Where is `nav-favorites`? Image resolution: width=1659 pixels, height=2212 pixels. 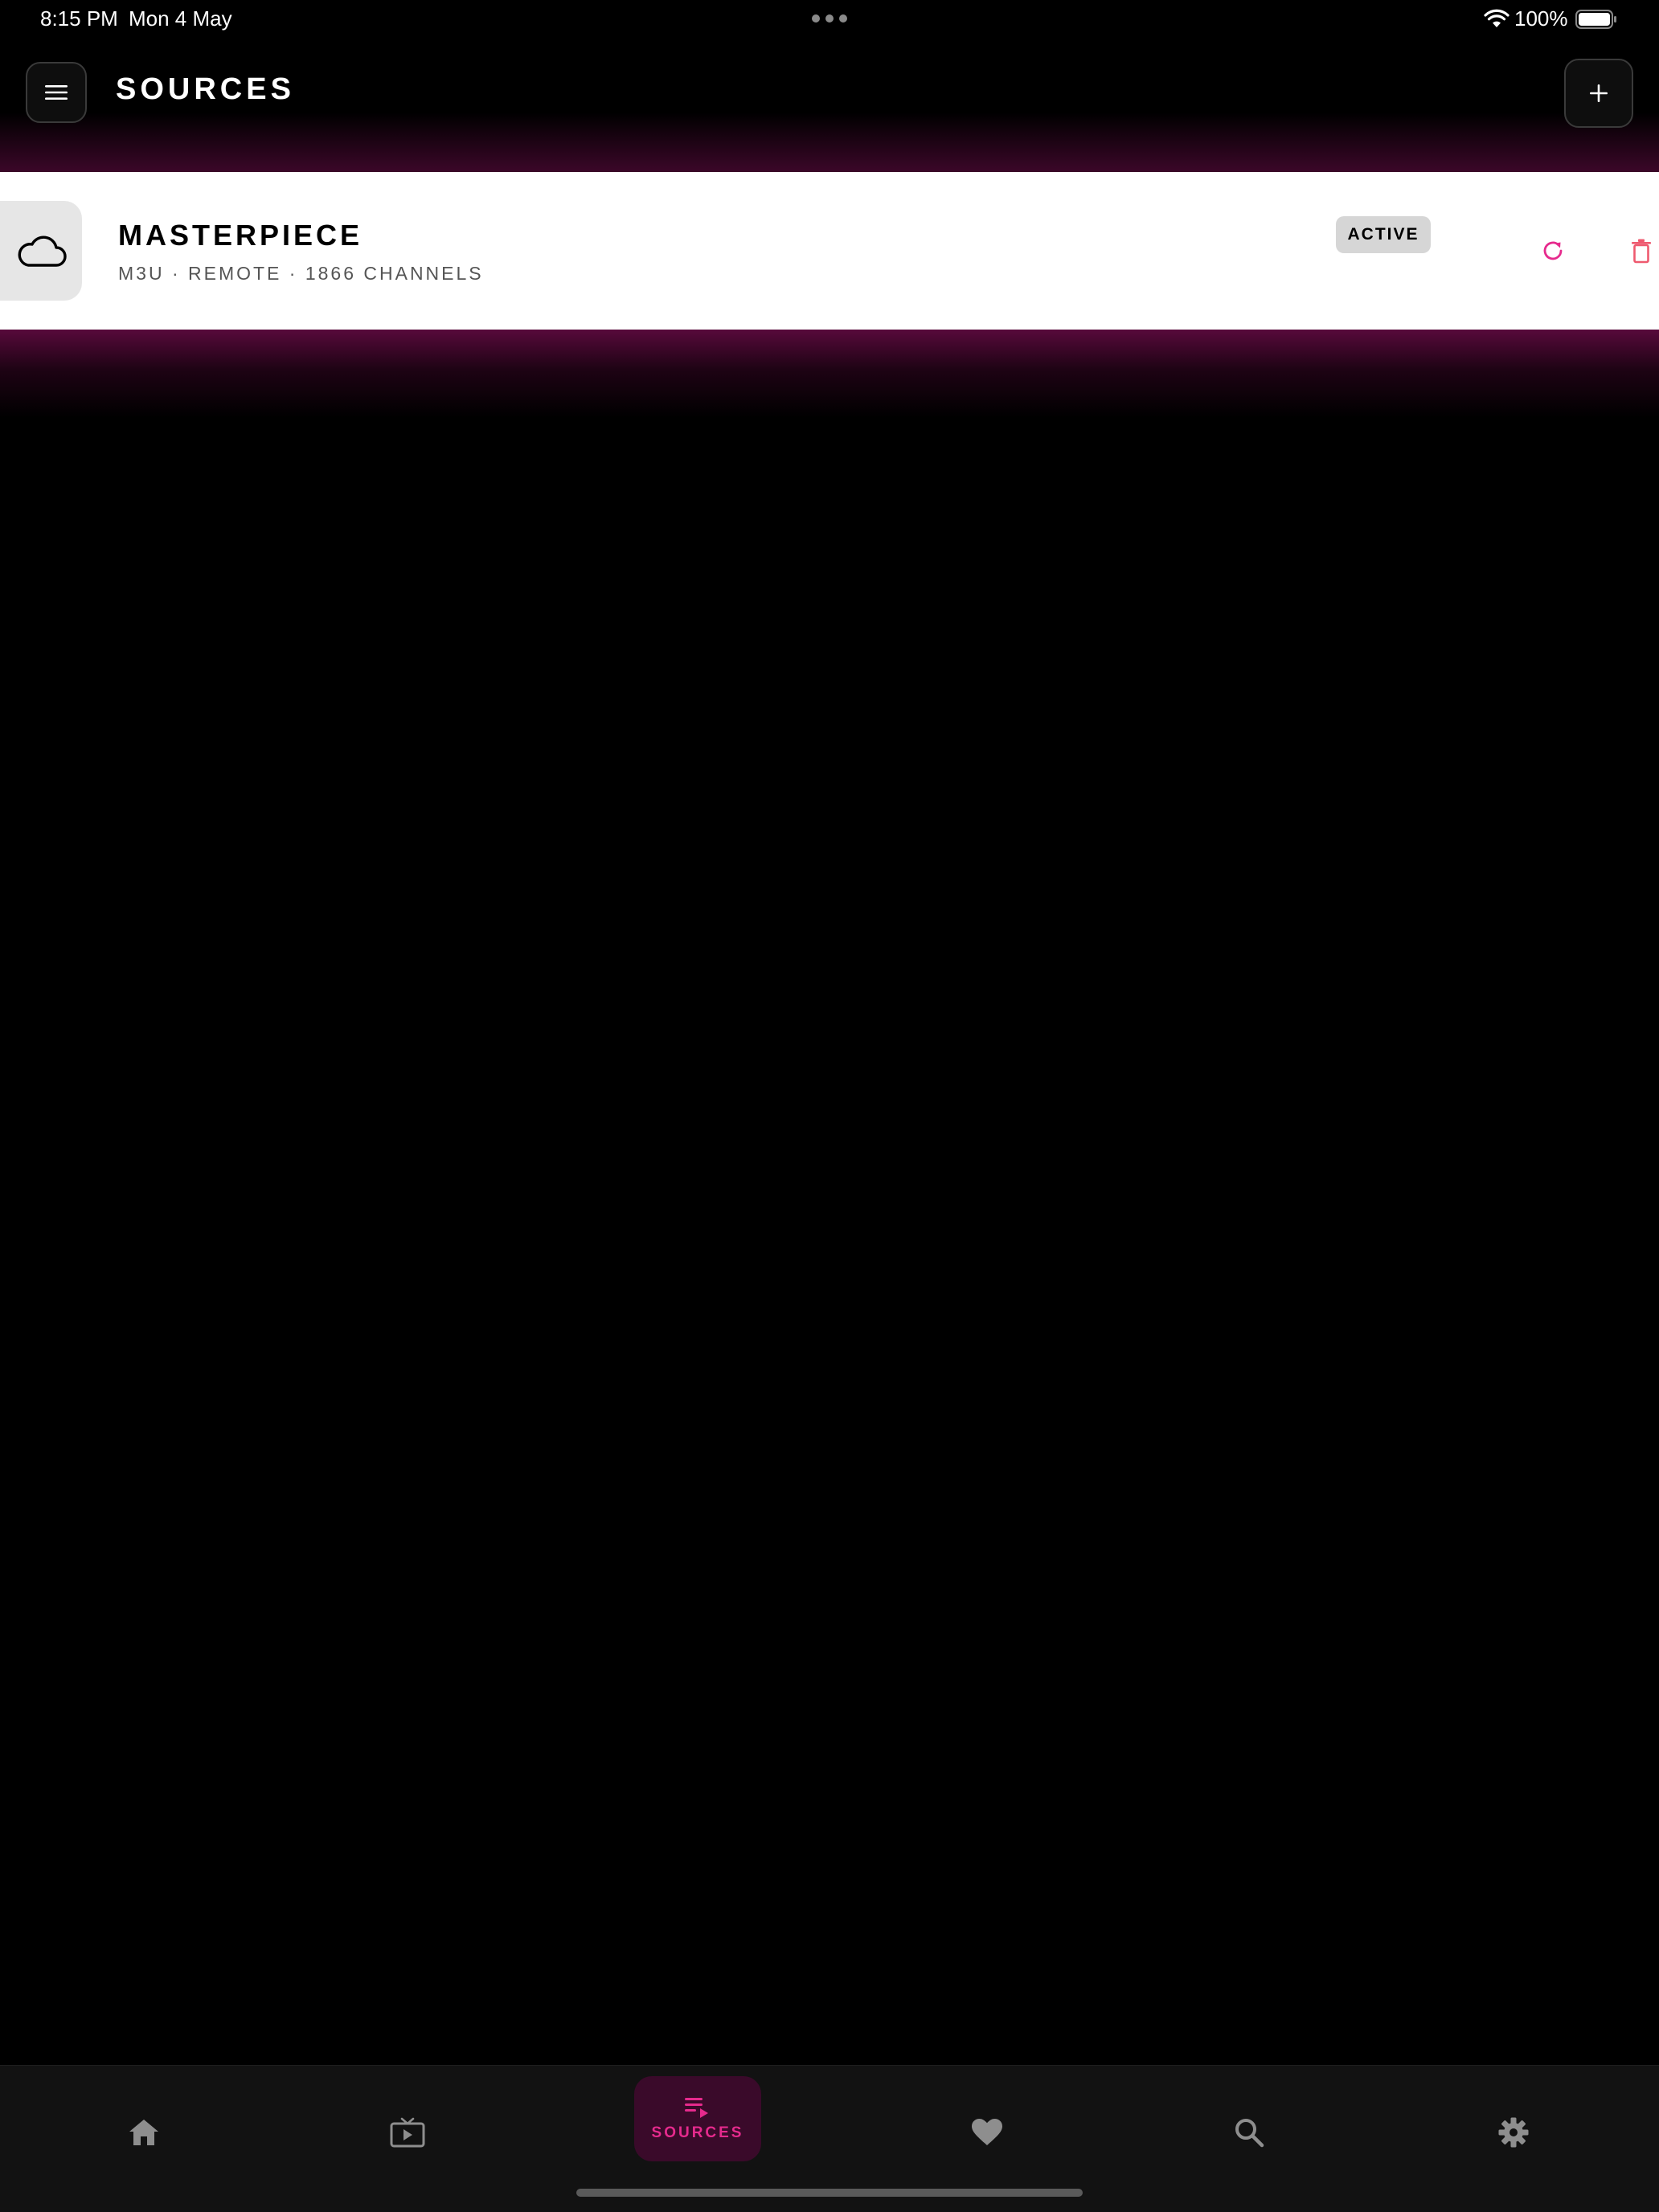 nav-favorites is located at coordinates (987, 2132).